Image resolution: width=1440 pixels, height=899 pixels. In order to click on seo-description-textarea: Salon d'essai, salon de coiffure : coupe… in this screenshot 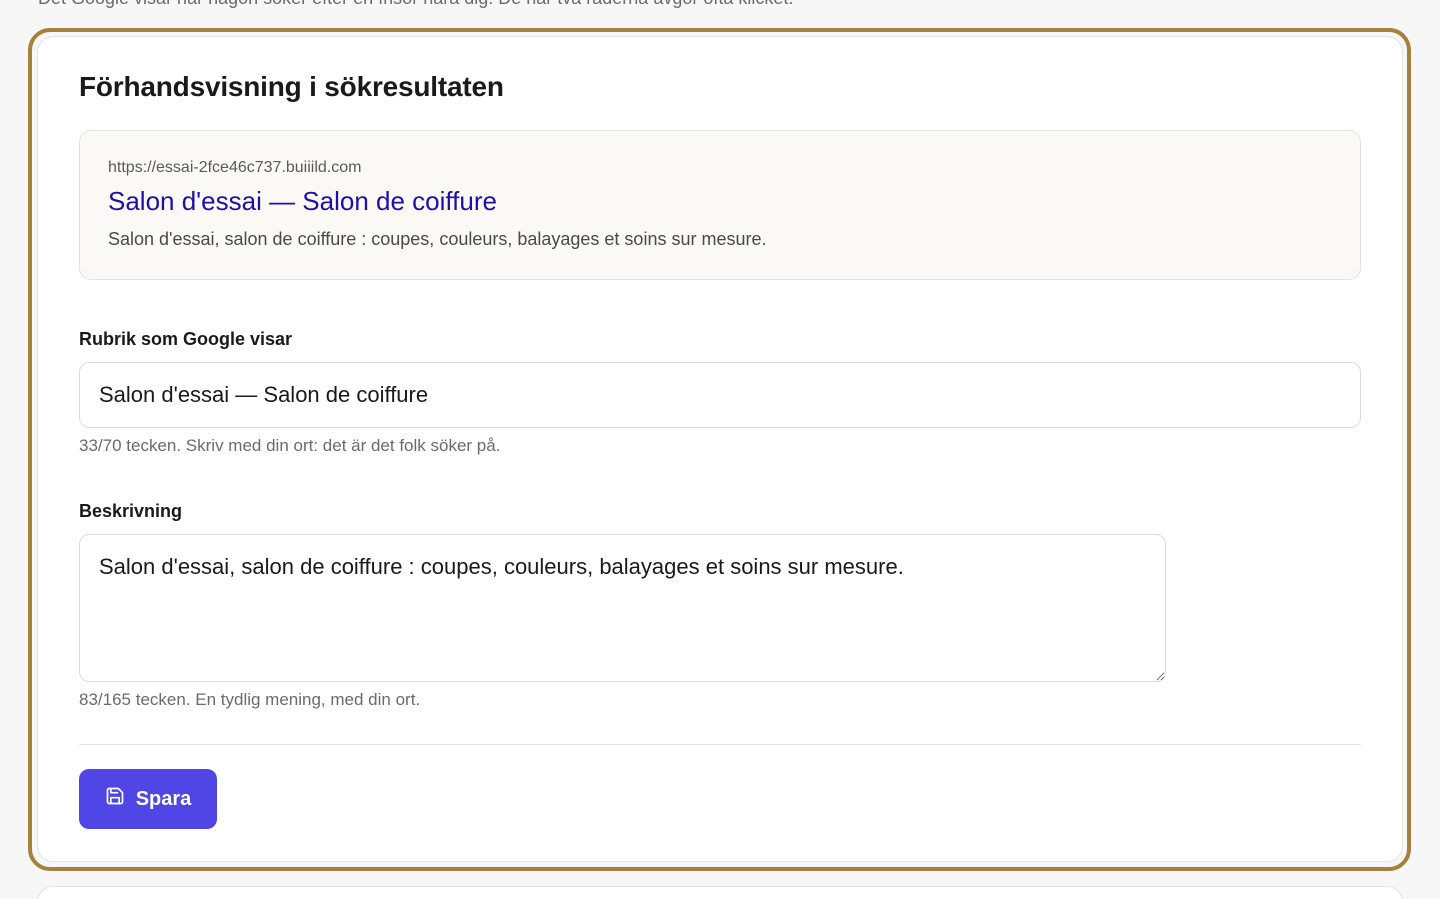, I will do `click(622, 608)`.